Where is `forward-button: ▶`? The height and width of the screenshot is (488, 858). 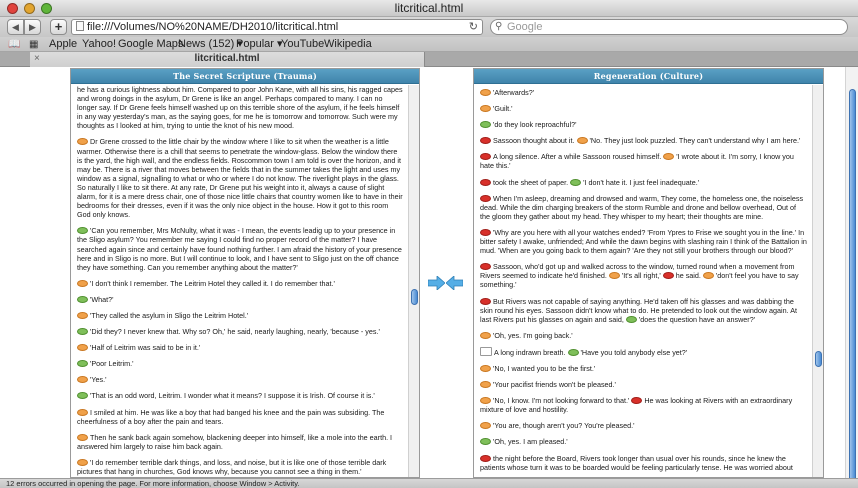 forward-button: ▶ is located at coordinates (32, 27).